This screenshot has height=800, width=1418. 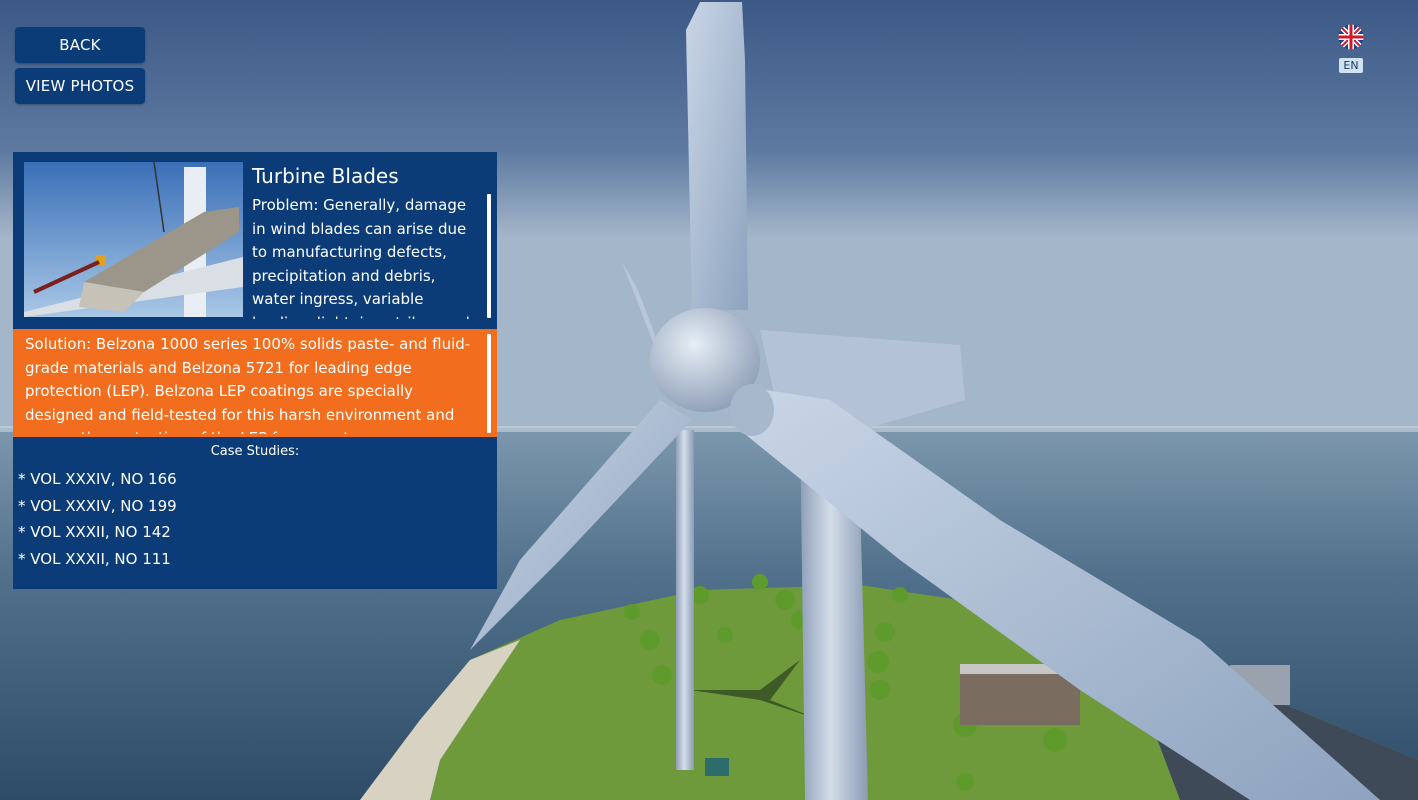 What do you see at coordinates (489, 256) in the screenshot?
I see `problem-scrollbar` at bounding box center [489, 256].